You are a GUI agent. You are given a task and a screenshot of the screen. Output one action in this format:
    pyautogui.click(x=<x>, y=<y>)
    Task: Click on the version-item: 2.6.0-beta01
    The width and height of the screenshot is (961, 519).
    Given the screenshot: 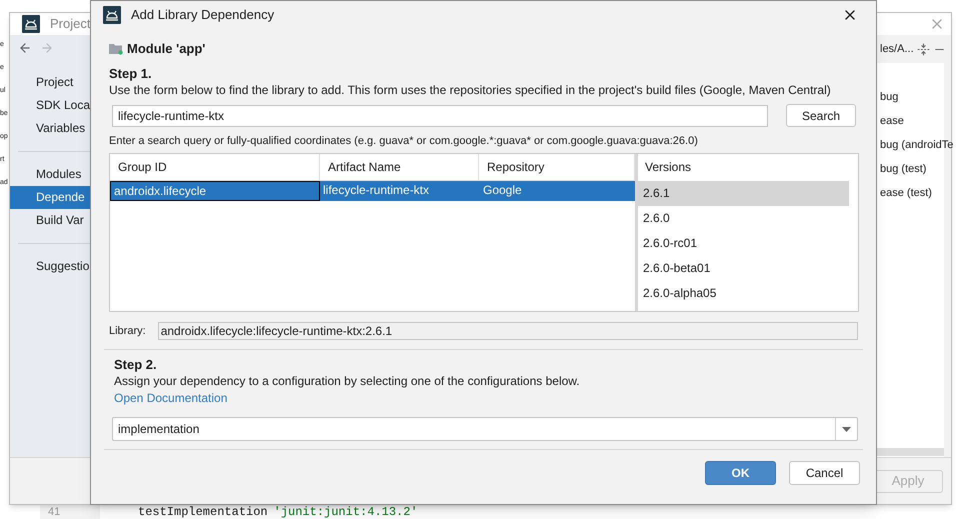 What is the action you would take?
    pyautogui.click(x=743, y=268)
    